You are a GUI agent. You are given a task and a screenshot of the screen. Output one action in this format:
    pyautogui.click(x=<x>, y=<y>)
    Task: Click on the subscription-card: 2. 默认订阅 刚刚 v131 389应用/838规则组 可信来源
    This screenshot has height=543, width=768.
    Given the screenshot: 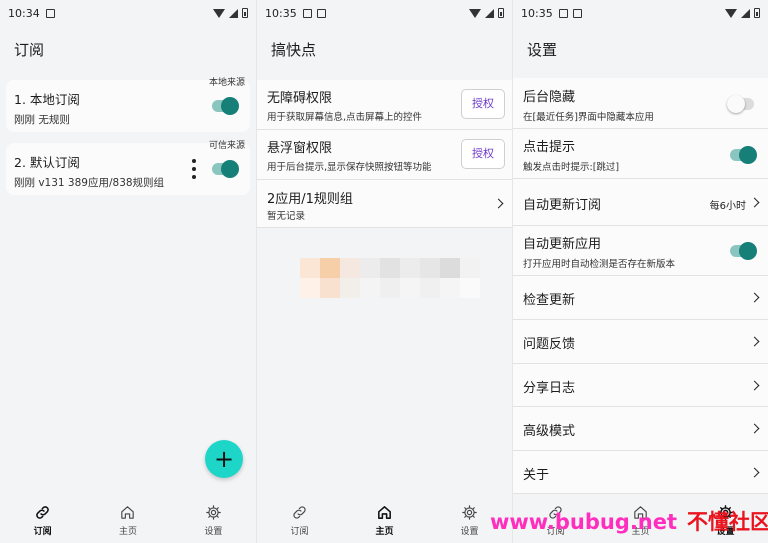 What is the action you would take?
    pyautogui.click(x=128, y=168)
    